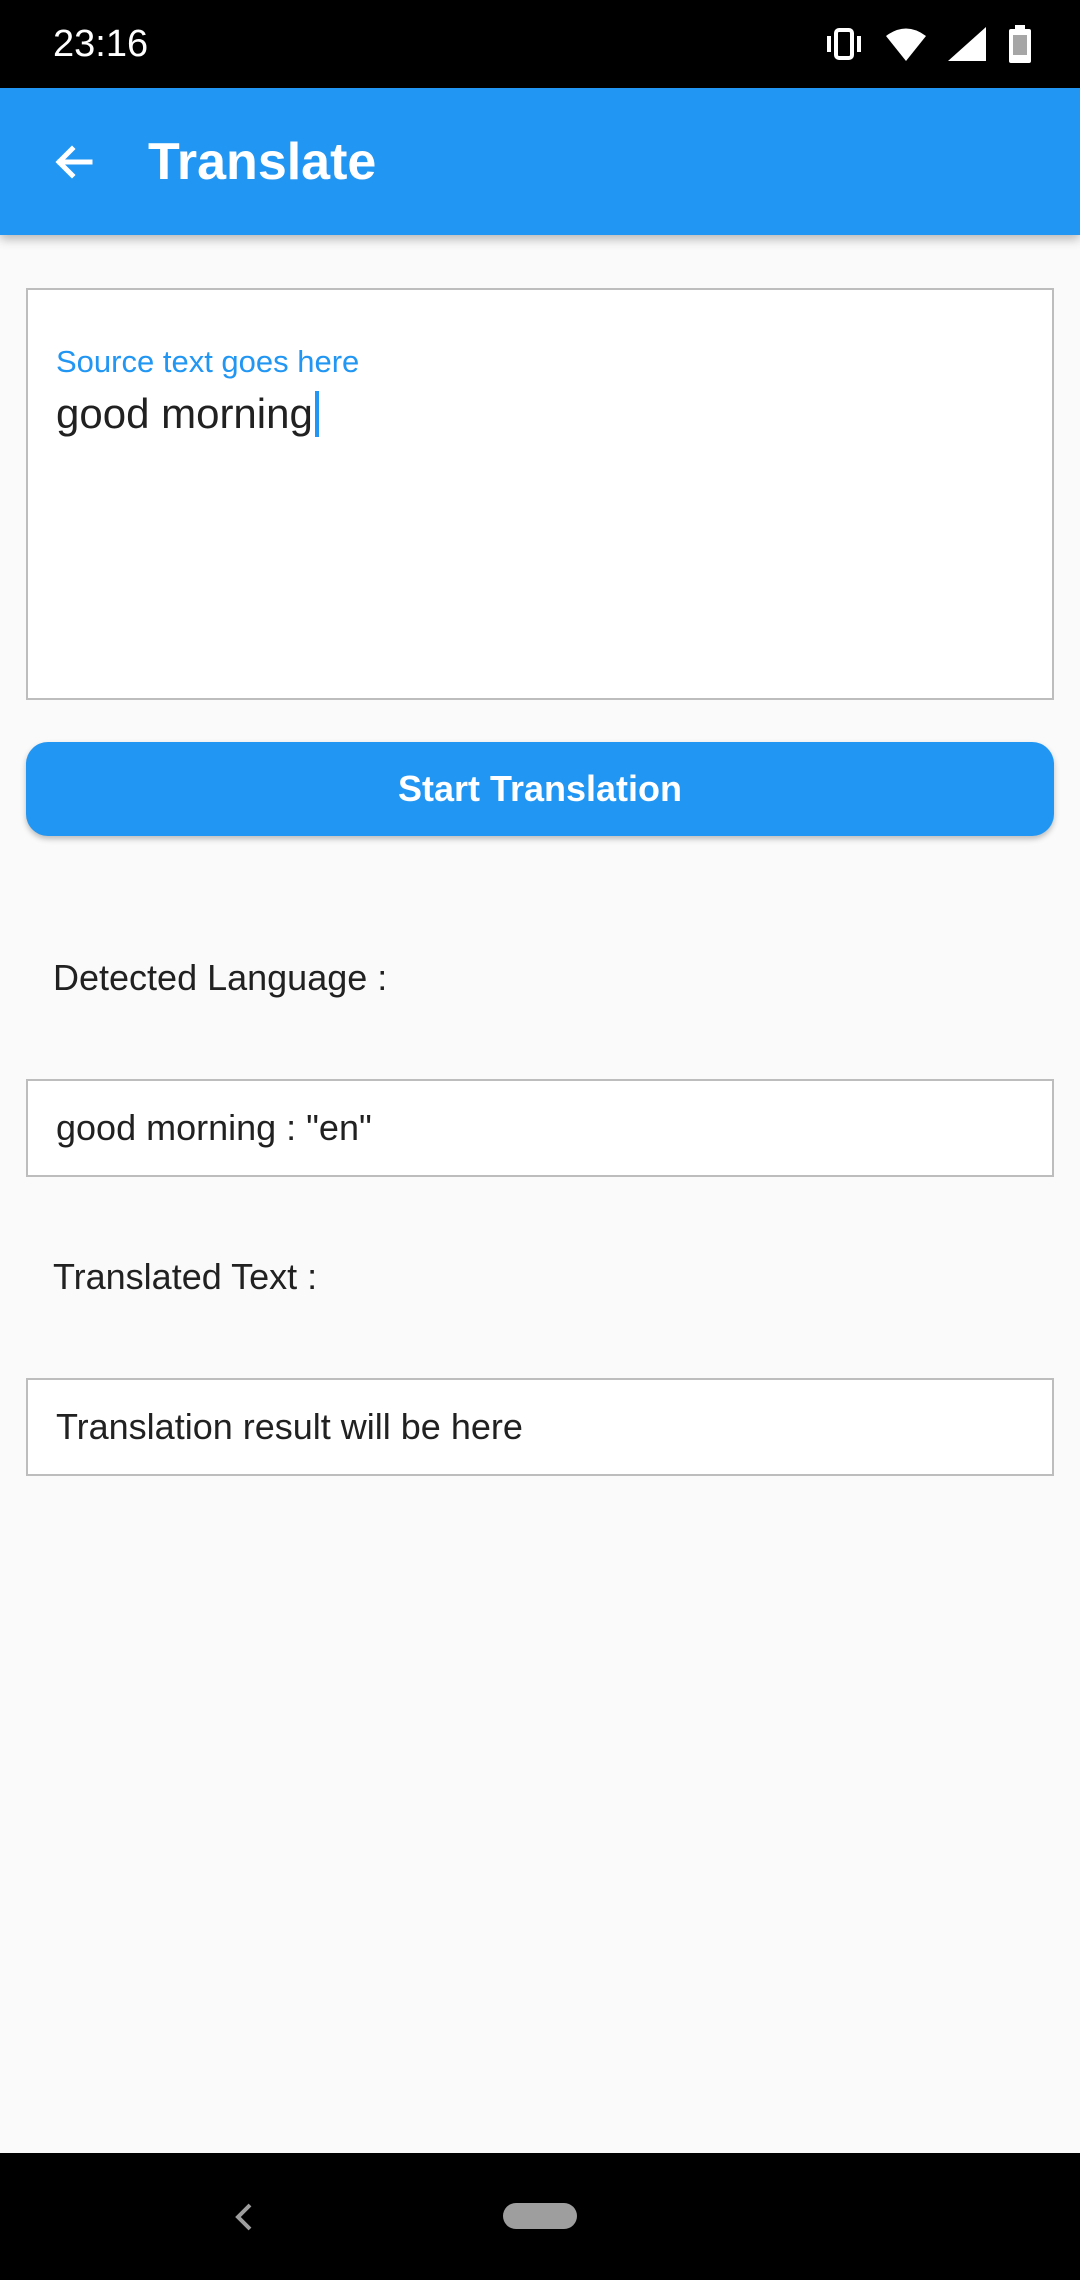  I want to click on signal-icon, so click(967, 44).